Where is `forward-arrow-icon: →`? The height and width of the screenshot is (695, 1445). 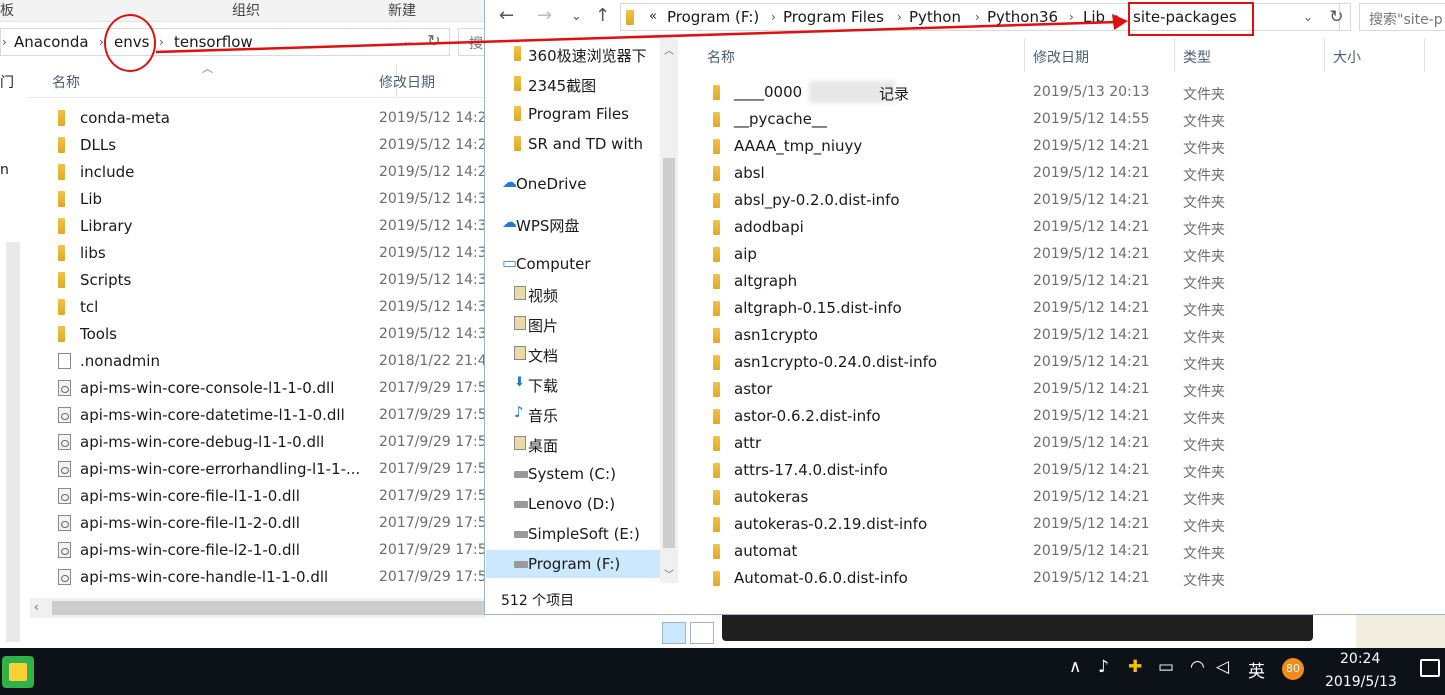
forward-arrow-icon: → is located at coordinates (544, 15).